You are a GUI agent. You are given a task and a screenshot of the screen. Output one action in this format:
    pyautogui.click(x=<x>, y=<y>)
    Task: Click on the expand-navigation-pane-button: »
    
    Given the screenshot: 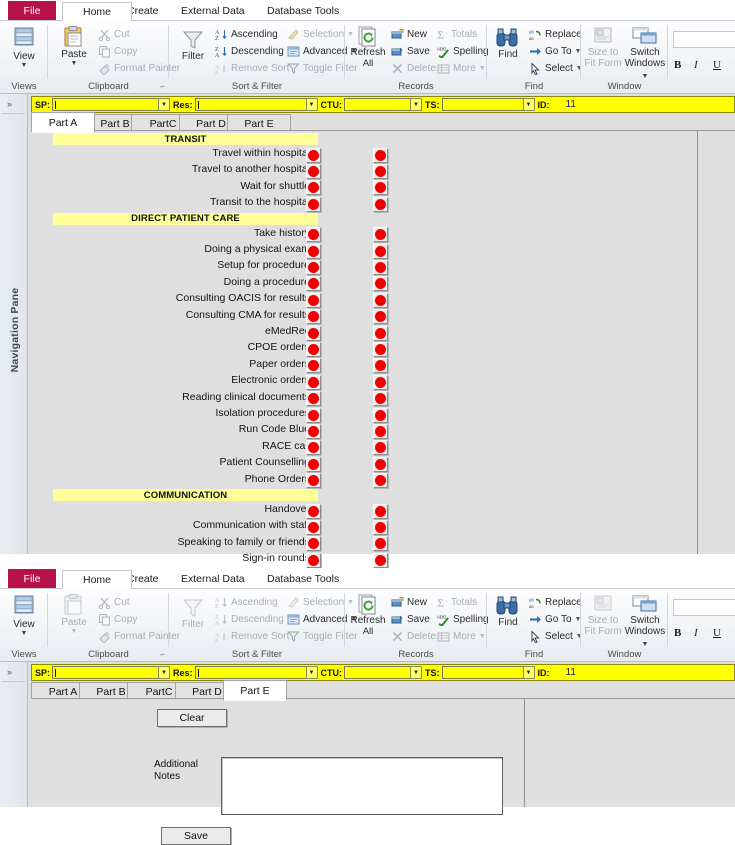 What is the action you would take?
    pyautogui.click(x=9, y=104)
    